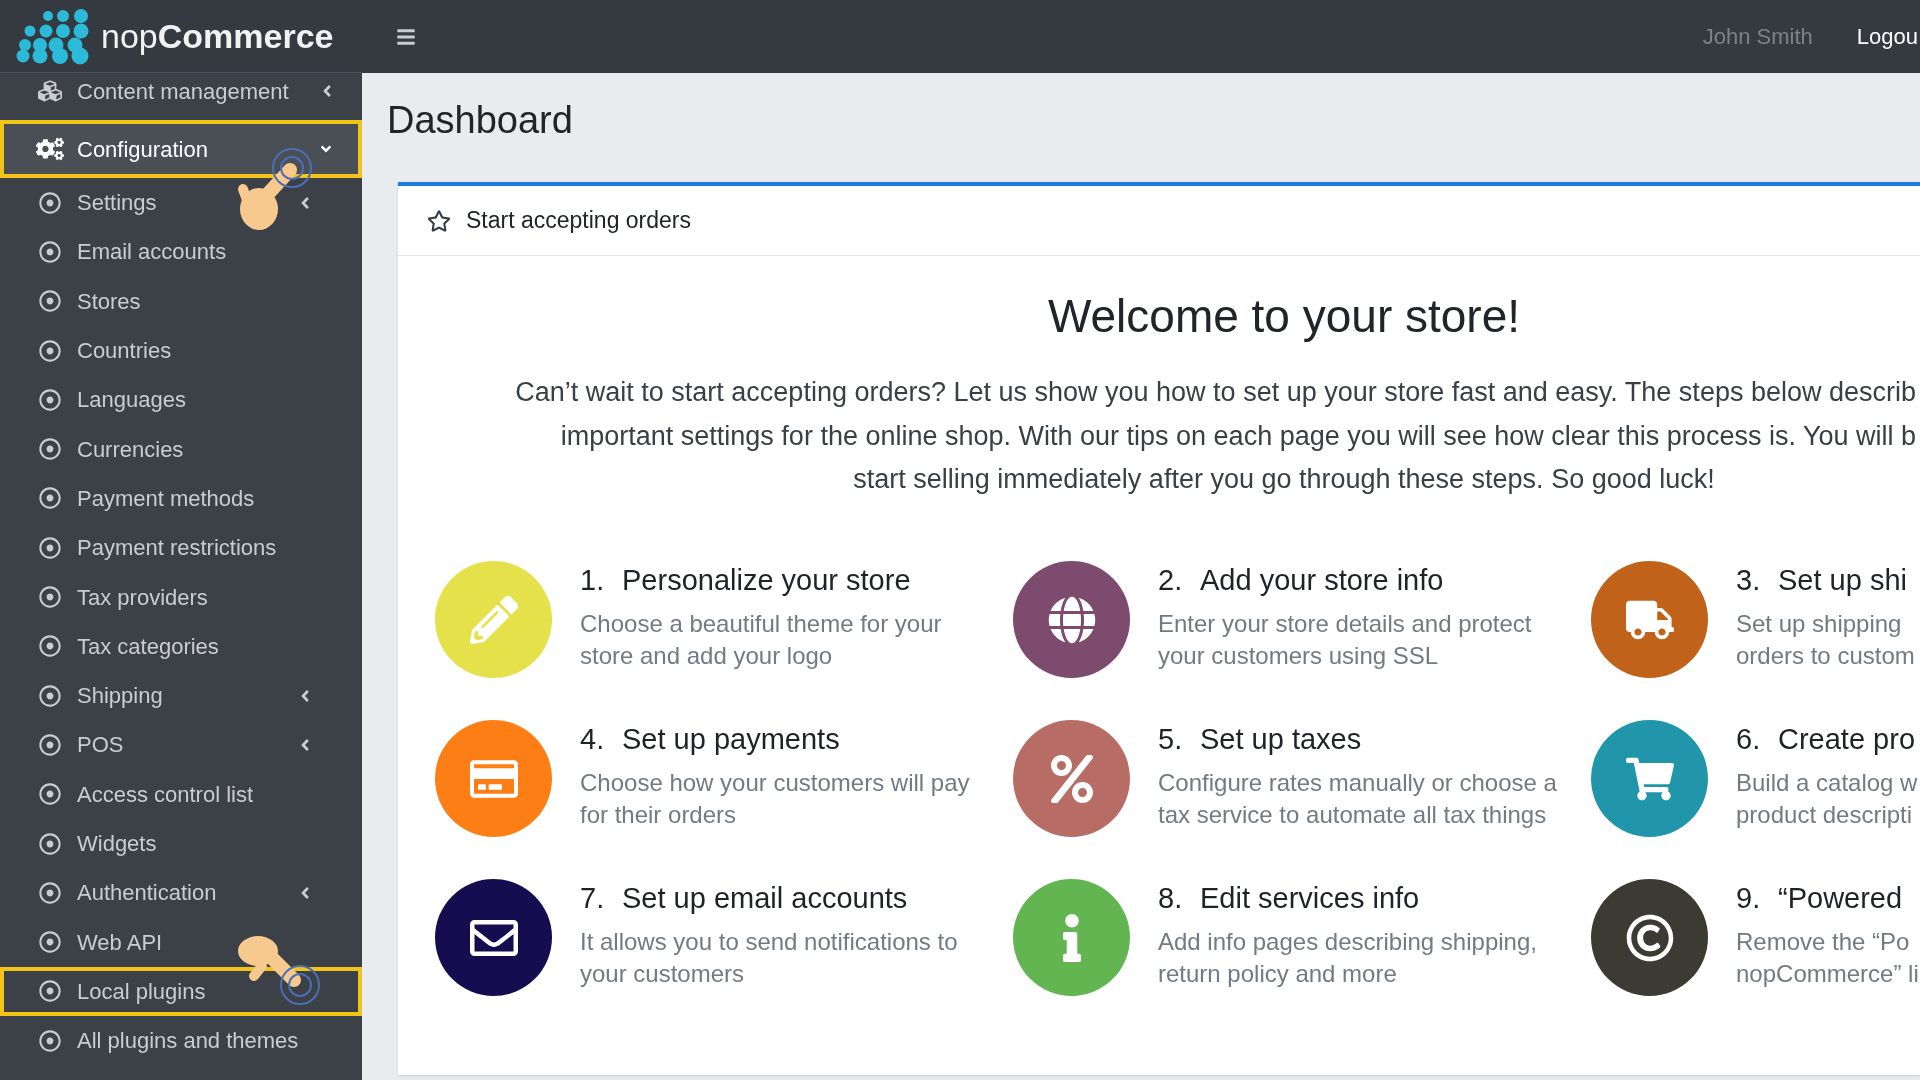  I want to click on intro-paragraph: Can’t wait to start accepting orders? Let us show you how to set up your store fast and easy. The steps below describ important settings for the online shop. With our tips on each page you will see how clear this process is. You will b start selling immediately after you go through these steps. So good luck!, so click(1215, 436).